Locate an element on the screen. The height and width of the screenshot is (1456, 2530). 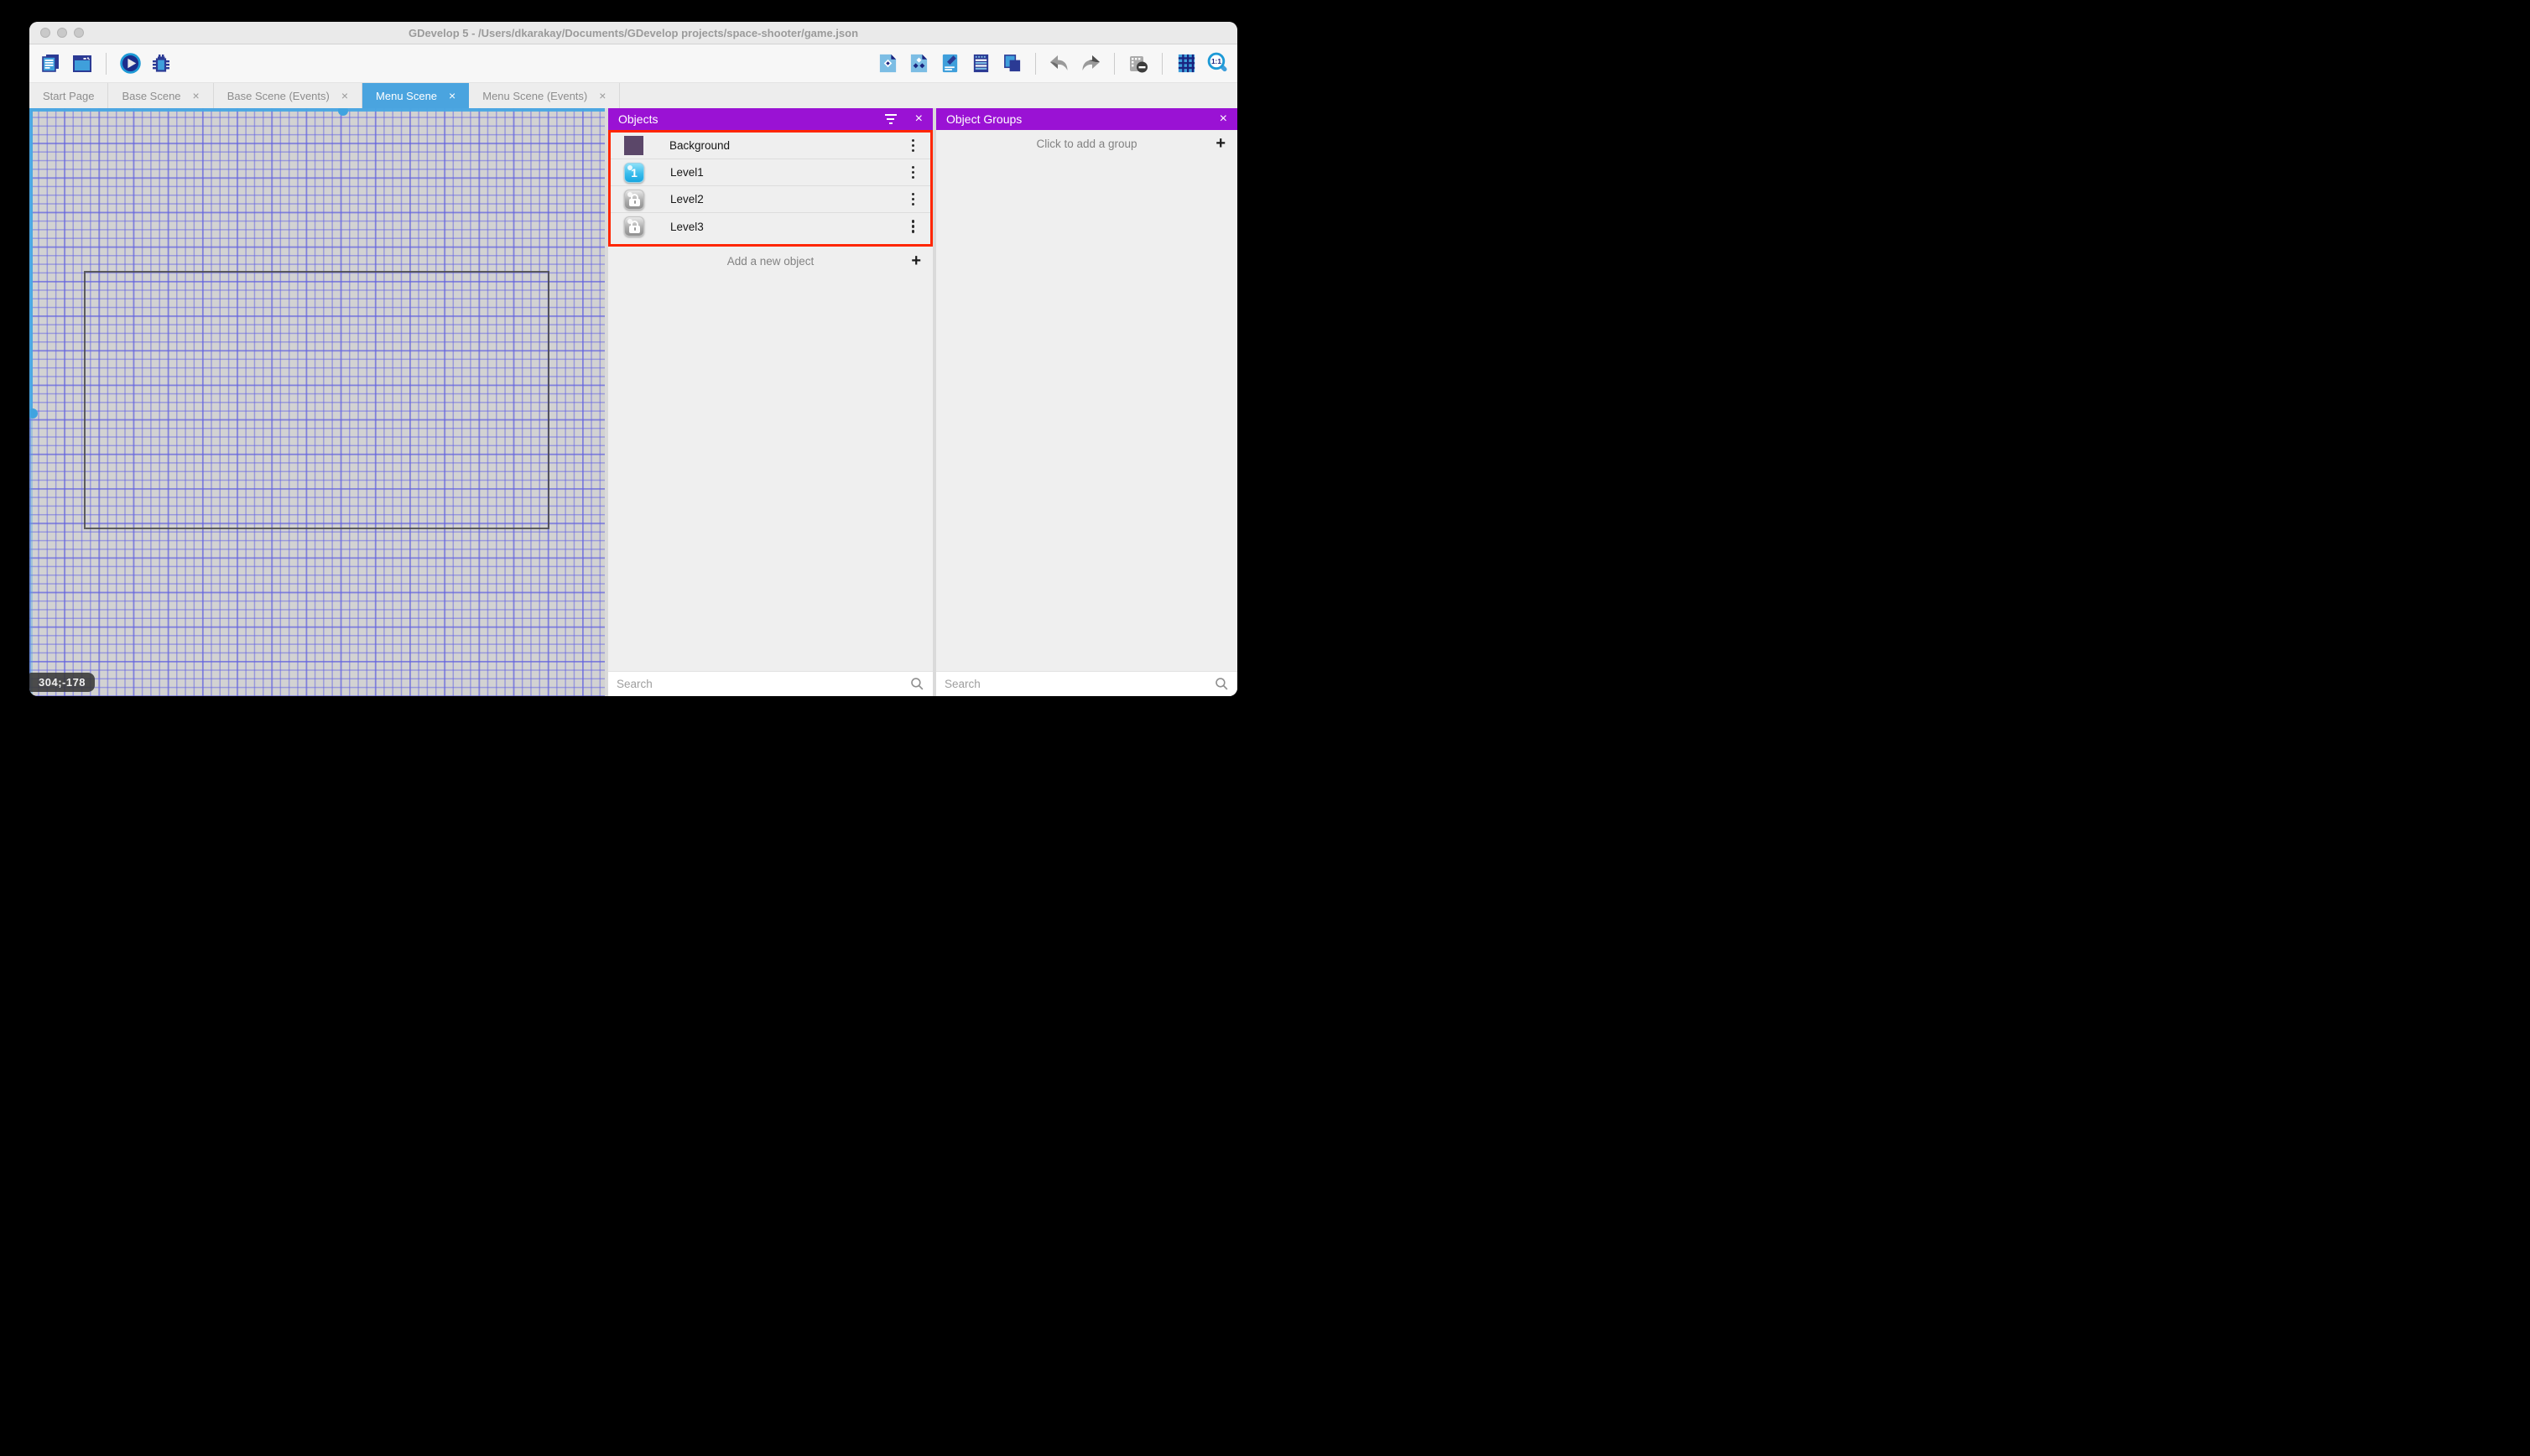
objects-search-input is located at coordinates (763, 684).